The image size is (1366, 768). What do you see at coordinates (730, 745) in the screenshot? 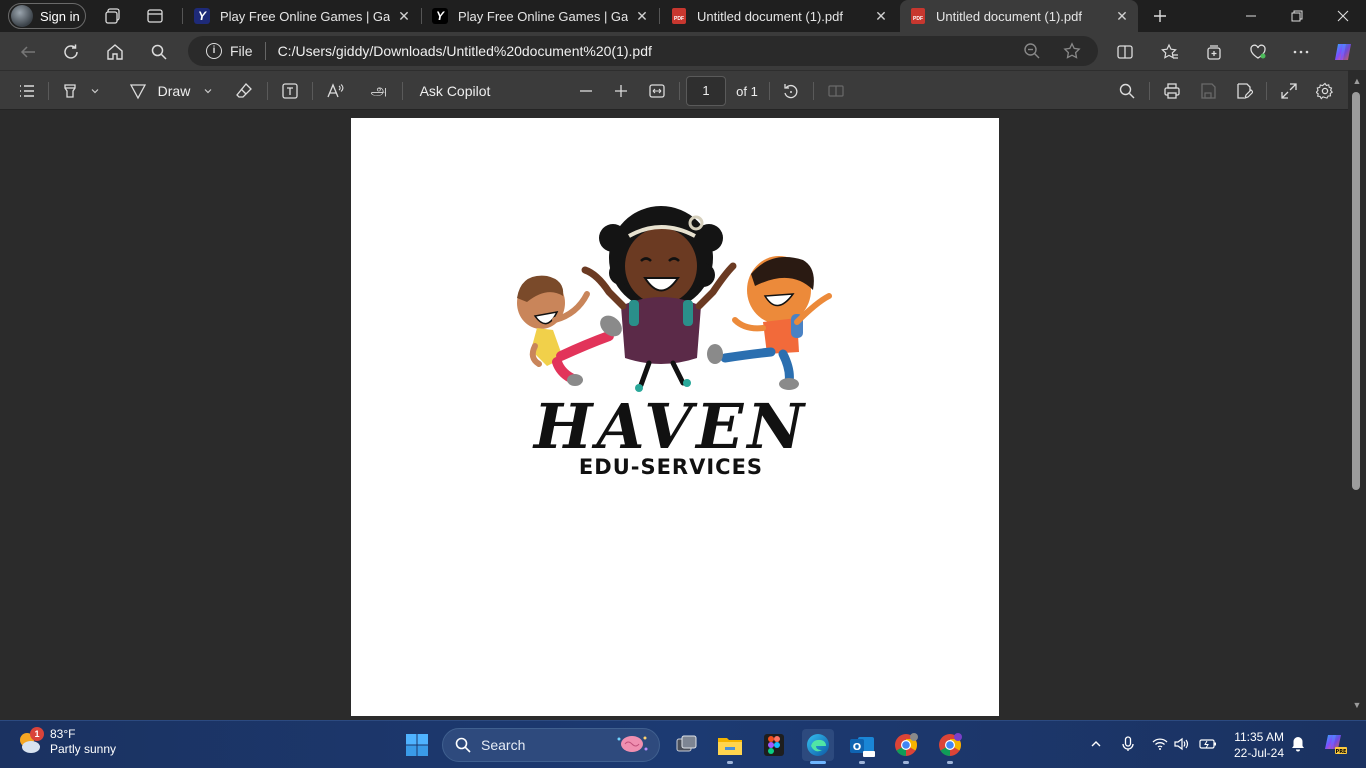
I see `file-explorer-icon` at bounding box center [730, 745].